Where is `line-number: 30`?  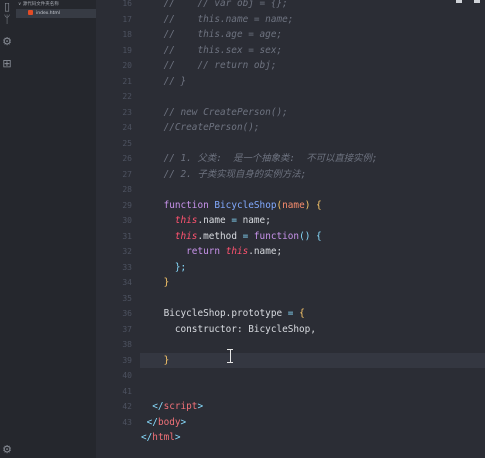
line-number: 30 is located at coordinates (127, 220).